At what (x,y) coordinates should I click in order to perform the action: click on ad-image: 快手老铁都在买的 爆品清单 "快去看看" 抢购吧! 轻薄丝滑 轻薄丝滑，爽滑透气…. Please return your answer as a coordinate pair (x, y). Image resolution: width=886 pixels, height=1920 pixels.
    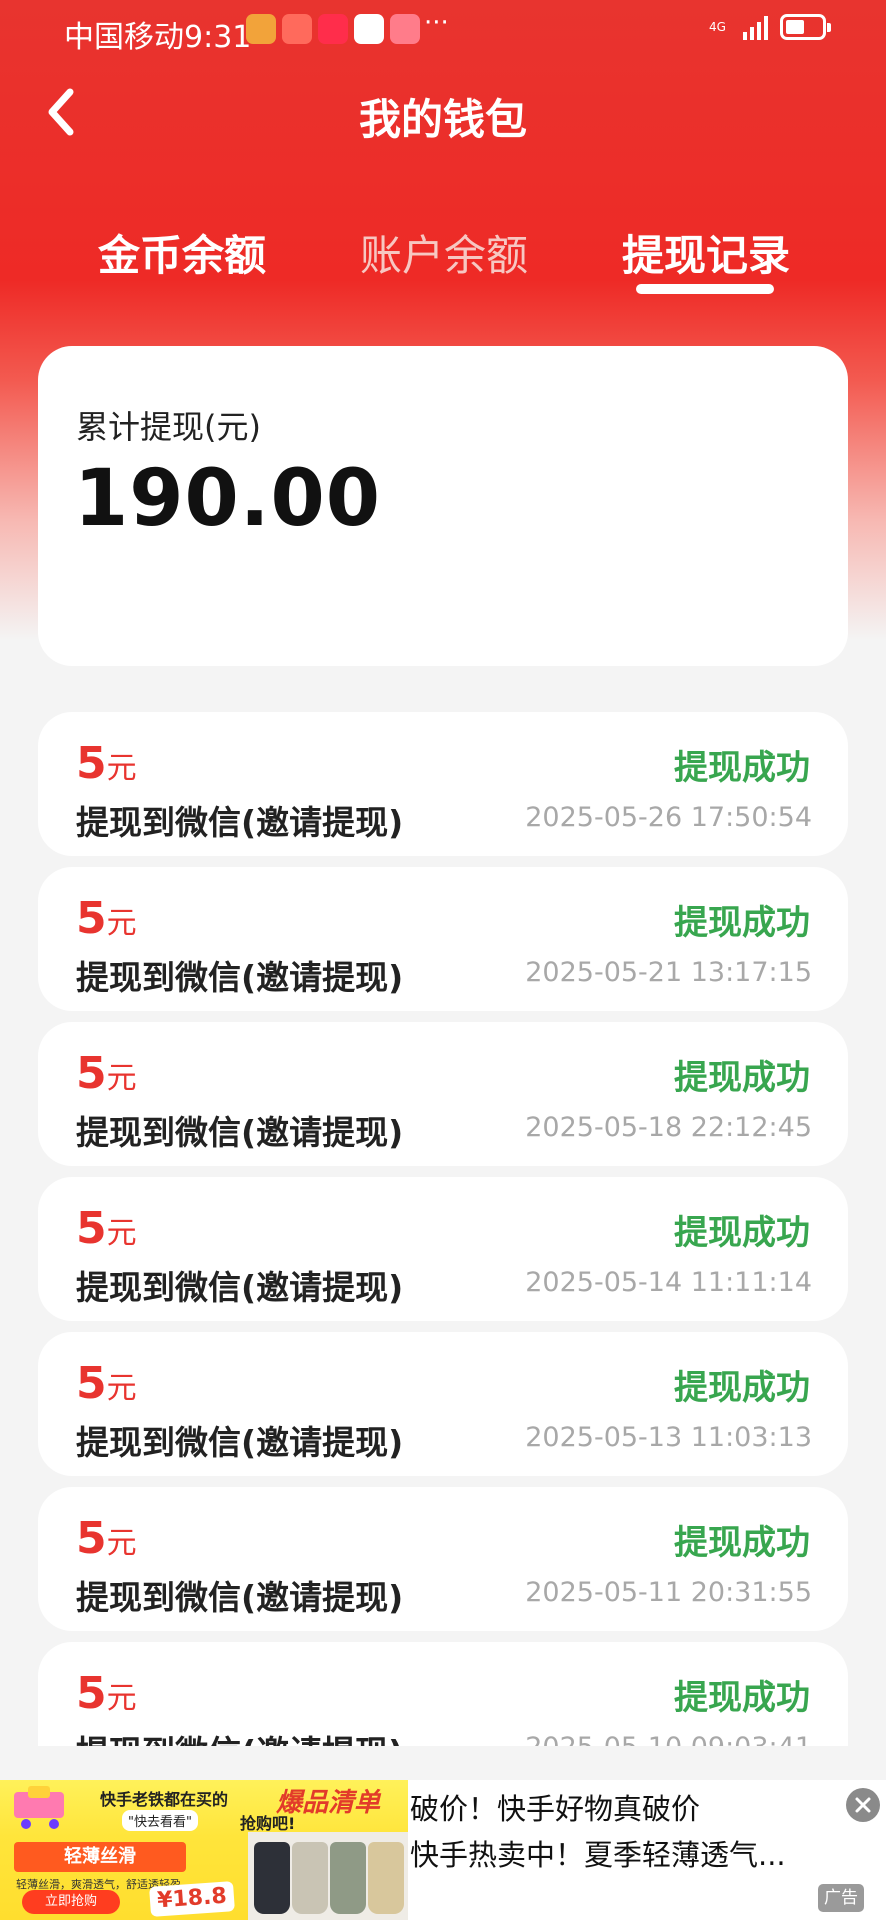
    Looking at the image, I should click on (204, 1850).